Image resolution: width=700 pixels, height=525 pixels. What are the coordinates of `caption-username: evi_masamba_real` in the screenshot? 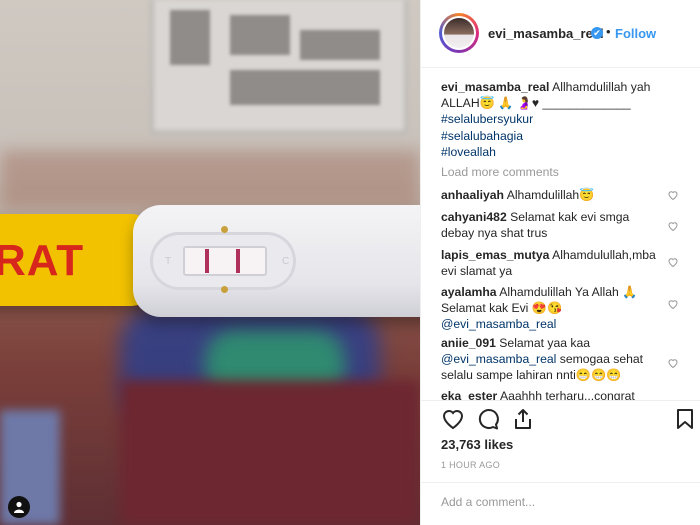 It's located at (495, 87).